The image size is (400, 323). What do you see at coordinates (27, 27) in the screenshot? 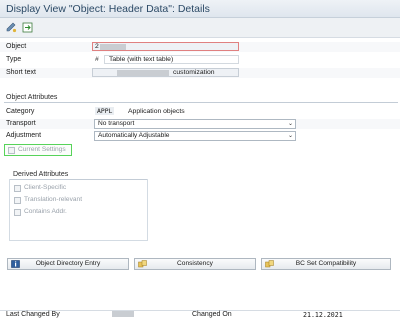
I see `other-entry-icon` at bounding box center [27, 27].